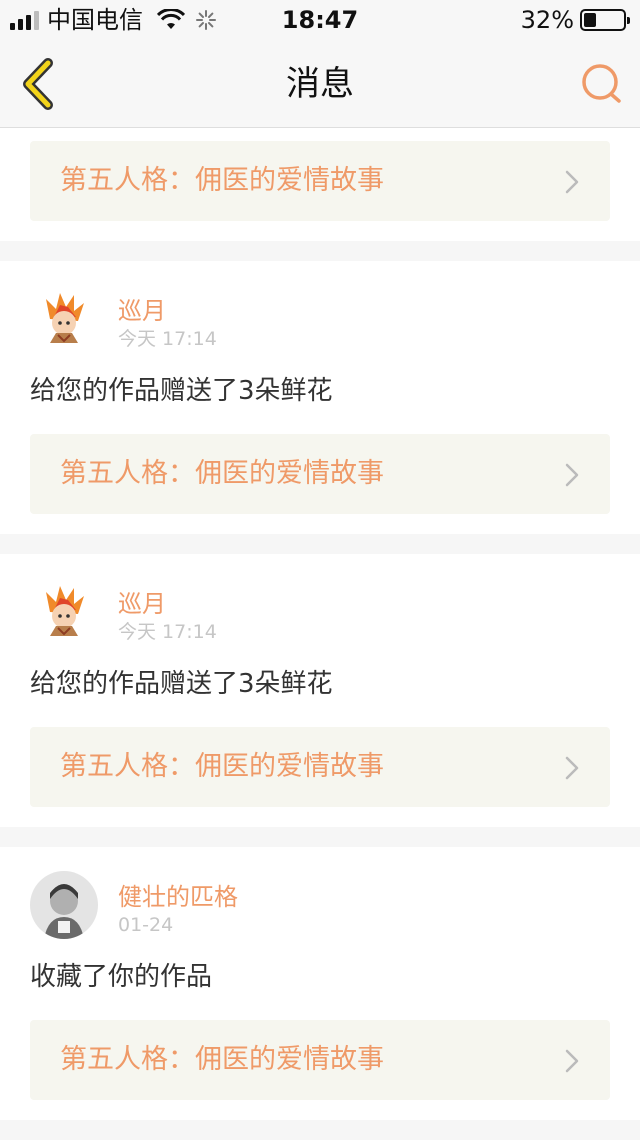 The height and width of the screenshot is (1140, 640). What do you see at coordinates (178, 897) in the screenshot?
I see `user-name: 健壮的匹格` at bounding box center [178, 897].